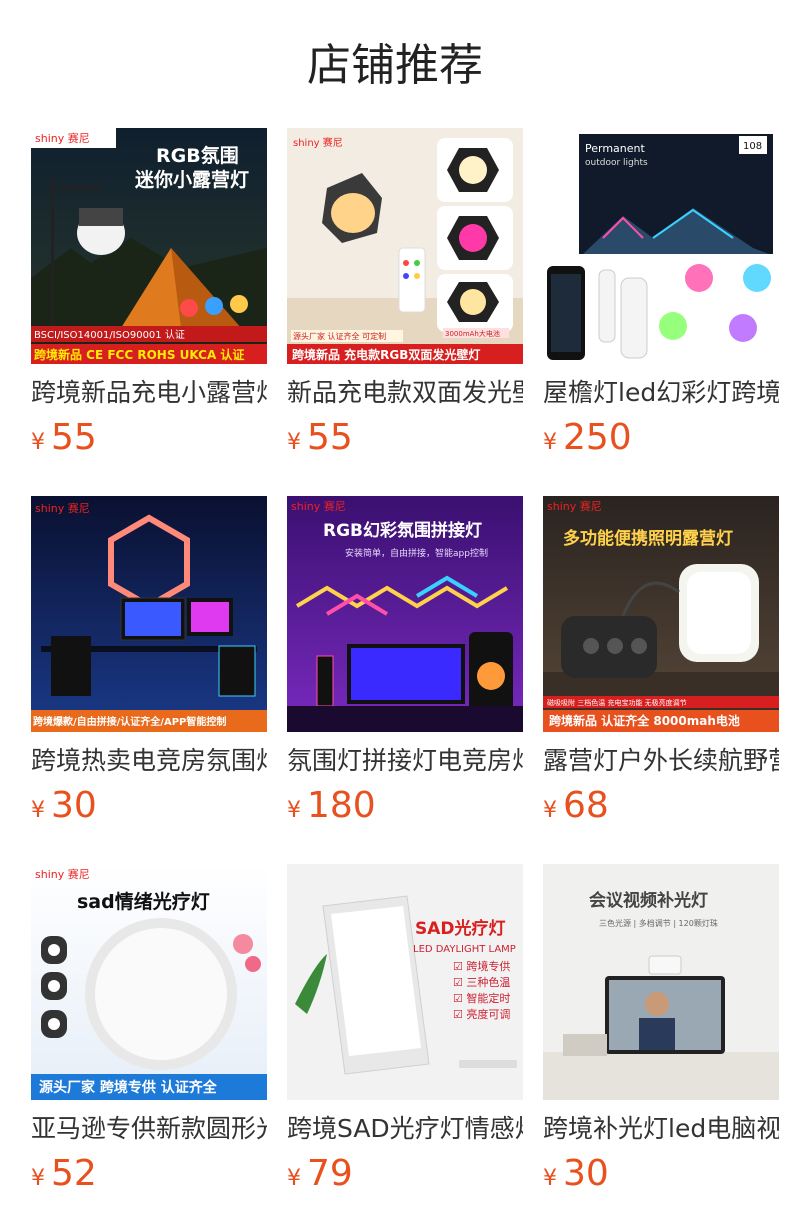 This screenshot has height=1232, width=790. Describe the element at coordinates (405, 614) in the screenshot. I see `product-image: shiny 赛尼 RGB幻彩氛围拼接灯 安装简单，自由拼接，智能app控制` at that location.